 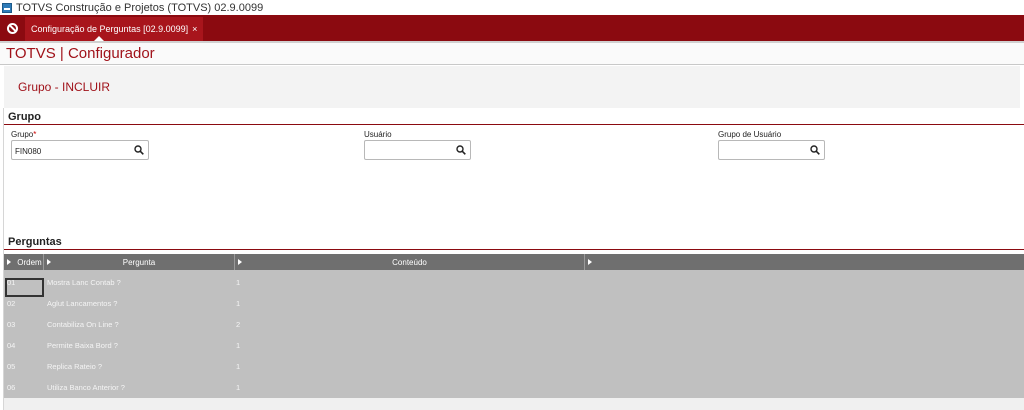 I want to click on usuario-label: Usuário, so click(x=378, y=134).